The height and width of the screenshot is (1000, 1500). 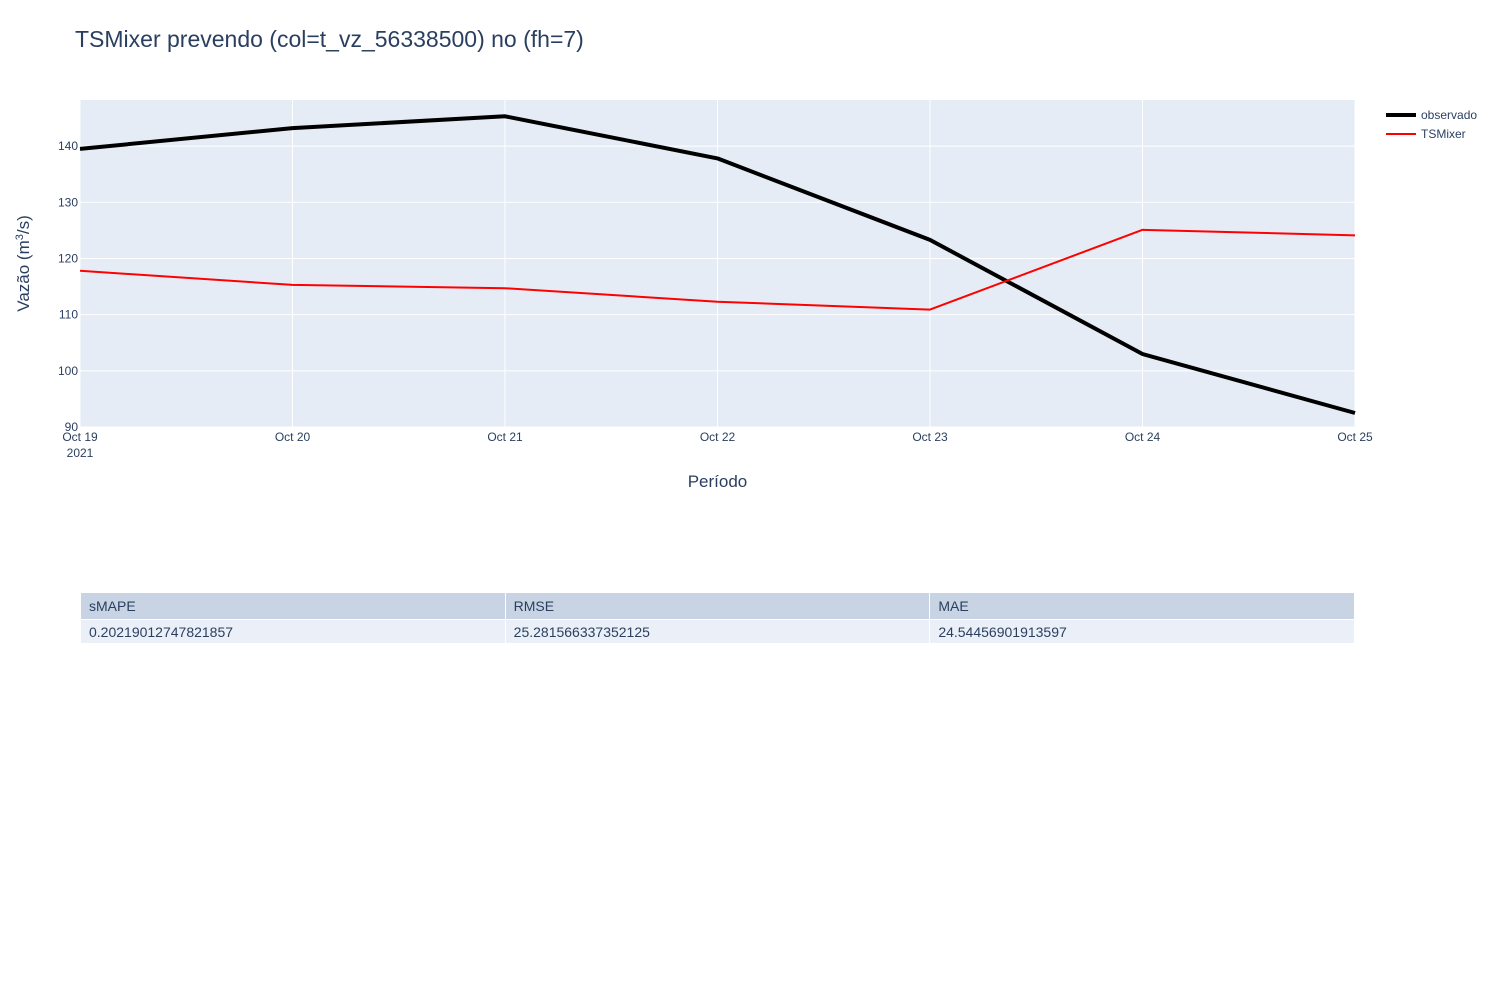 What do you see at coordinates (68, 315) in the screenshot?
I see `y-tick-label: 110` at bounding box center [68, 315].